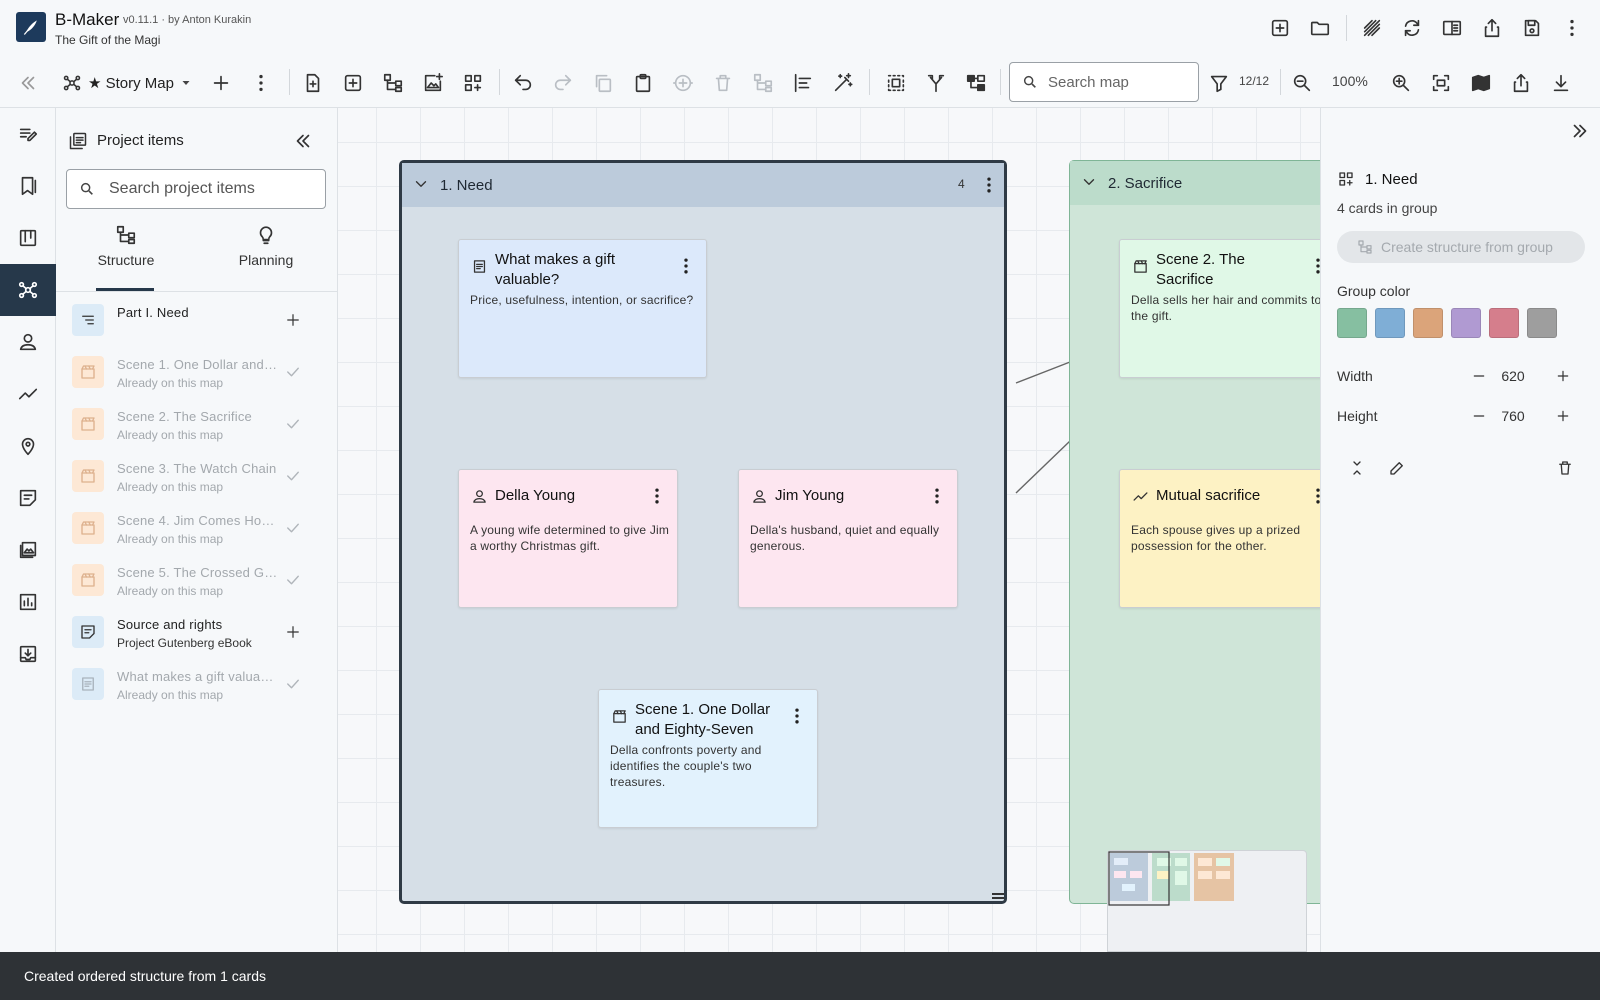  I want to click on delete-button, so click(723, 83).